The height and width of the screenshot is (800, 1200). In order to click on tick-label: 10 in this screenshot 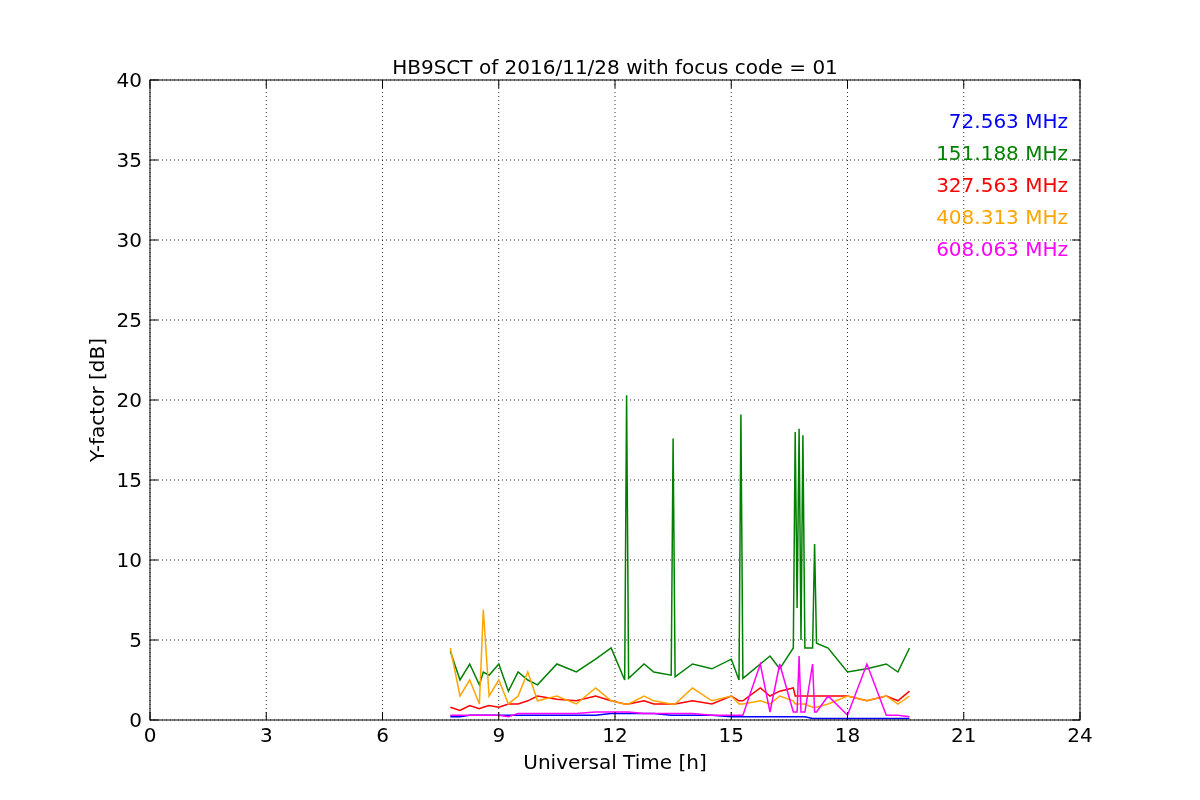, I will do `click(129, 560)`.